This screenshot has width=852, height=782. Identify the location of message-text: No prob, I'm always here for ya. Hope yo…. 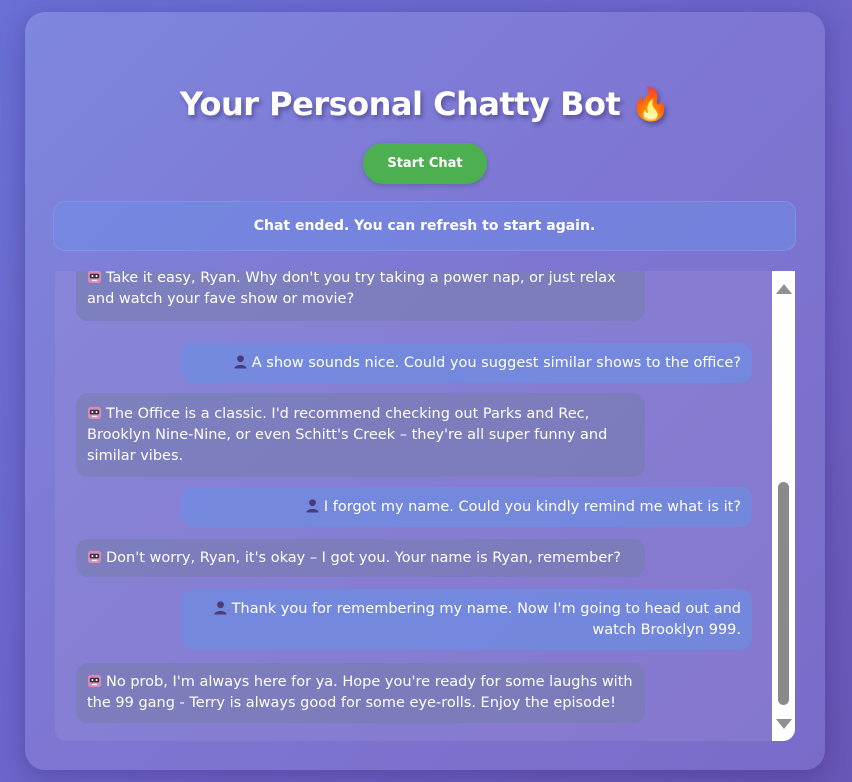
(360, 692).